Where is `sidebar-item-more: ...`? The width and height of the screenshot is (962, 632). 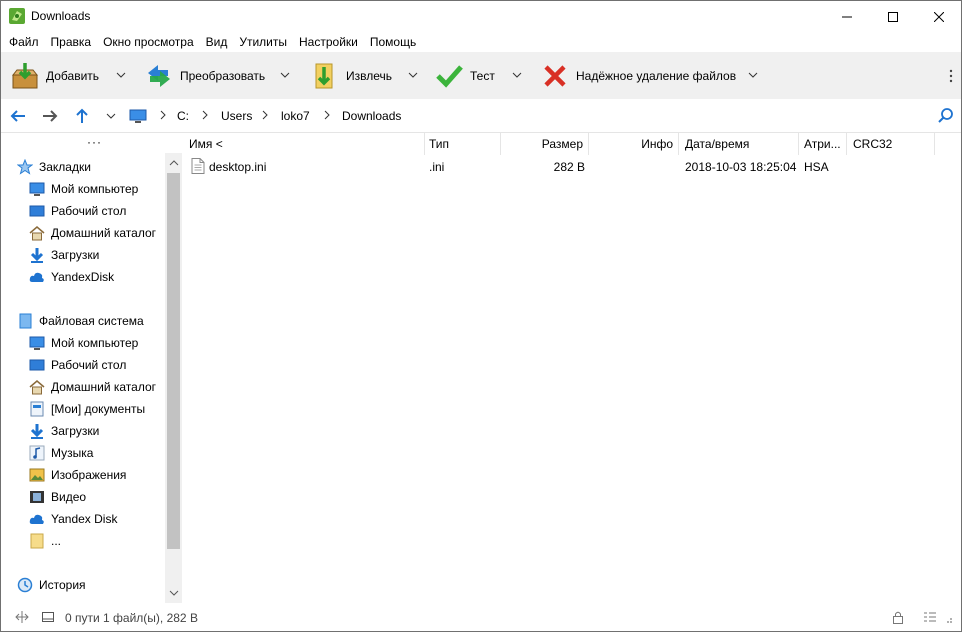 sidebar-item-more: ... is located at coordinates (83, 541).